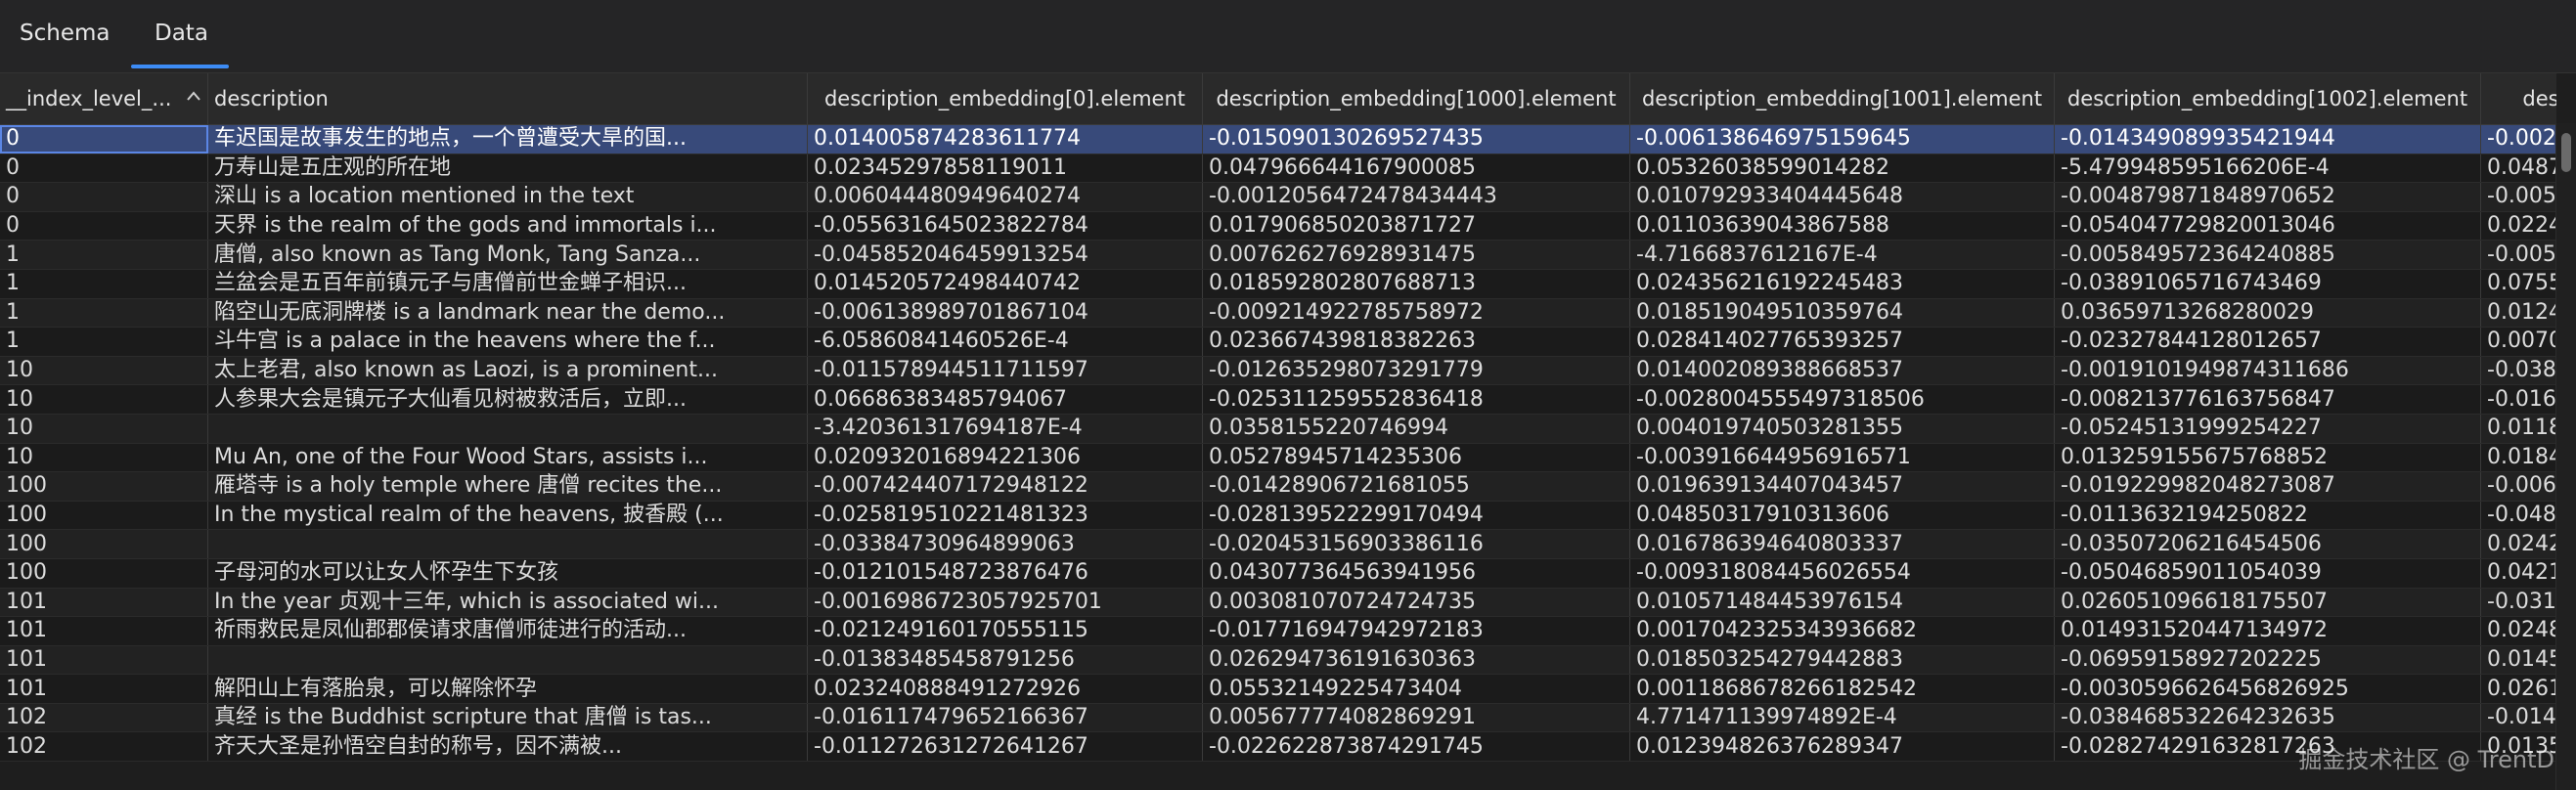 This screenshot has width=2576, height=790. What do you see at coordinates (2518, 139) in the screenshot?
I see `cell-description-truncated: -0.002084` at bounding box center [2518, 139].